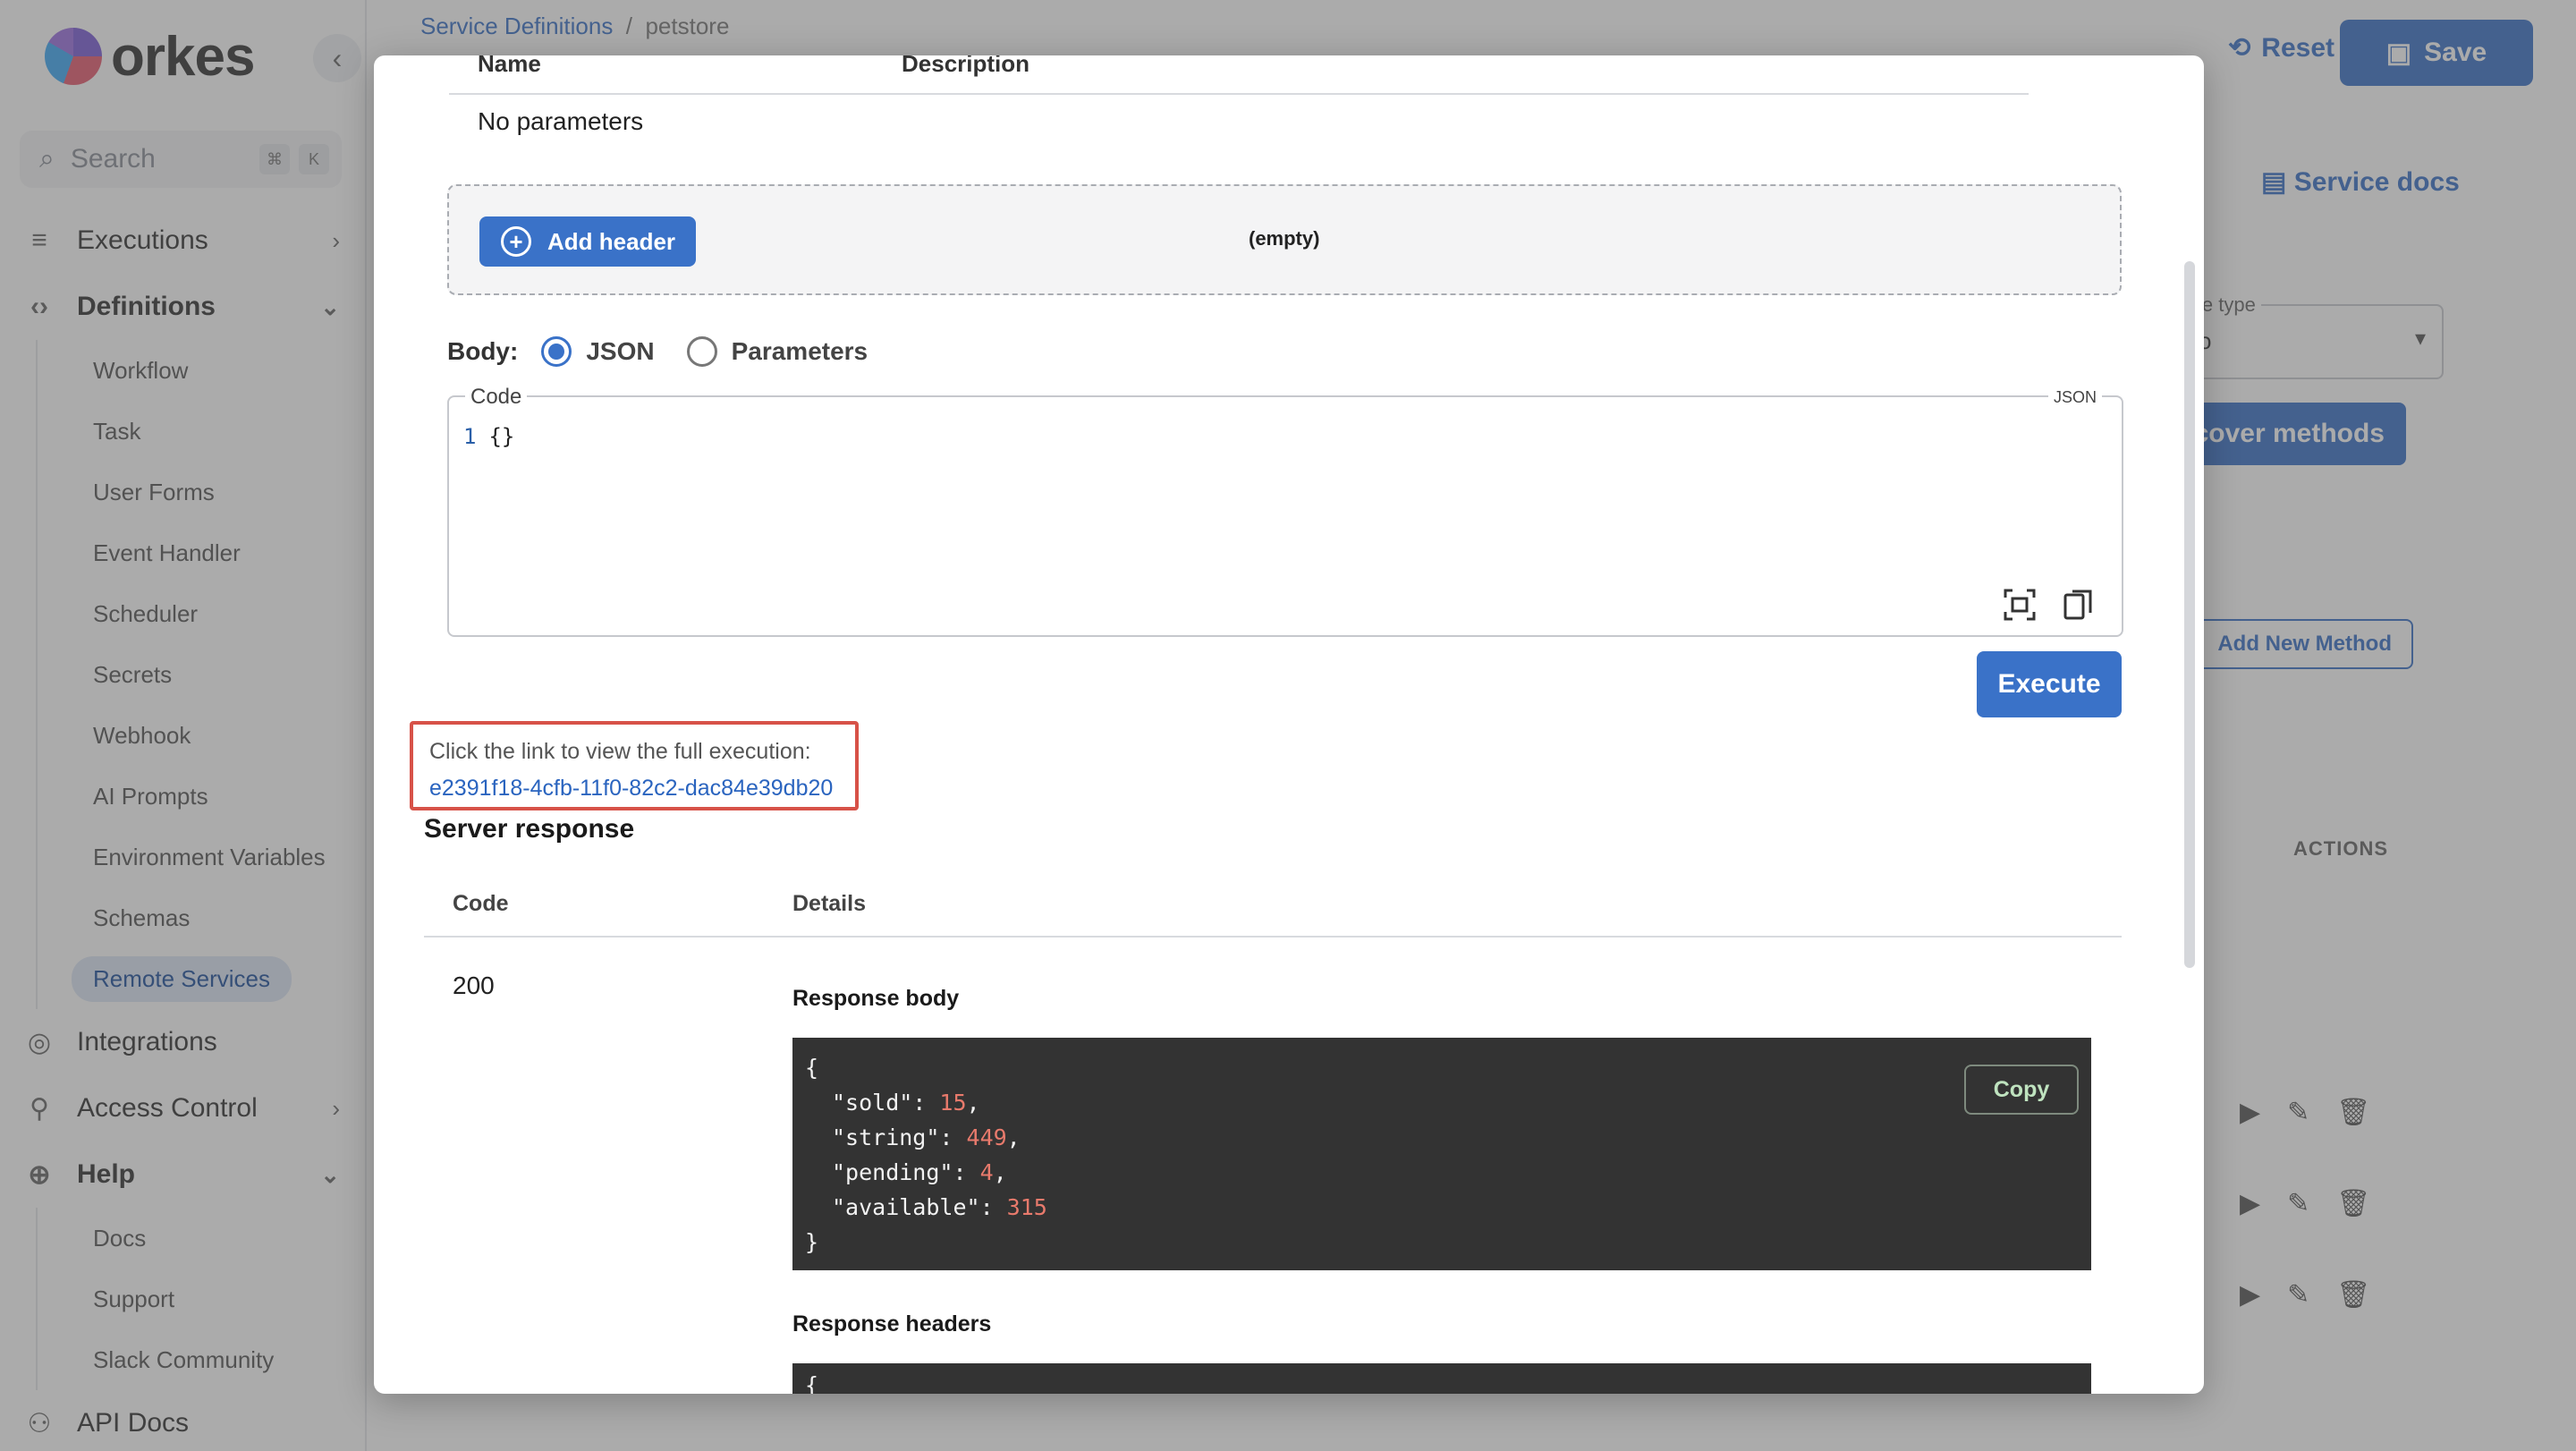  Describe the element at coordinates (953, 1103) in the screenshot. I see `json-value: 15` at that location.